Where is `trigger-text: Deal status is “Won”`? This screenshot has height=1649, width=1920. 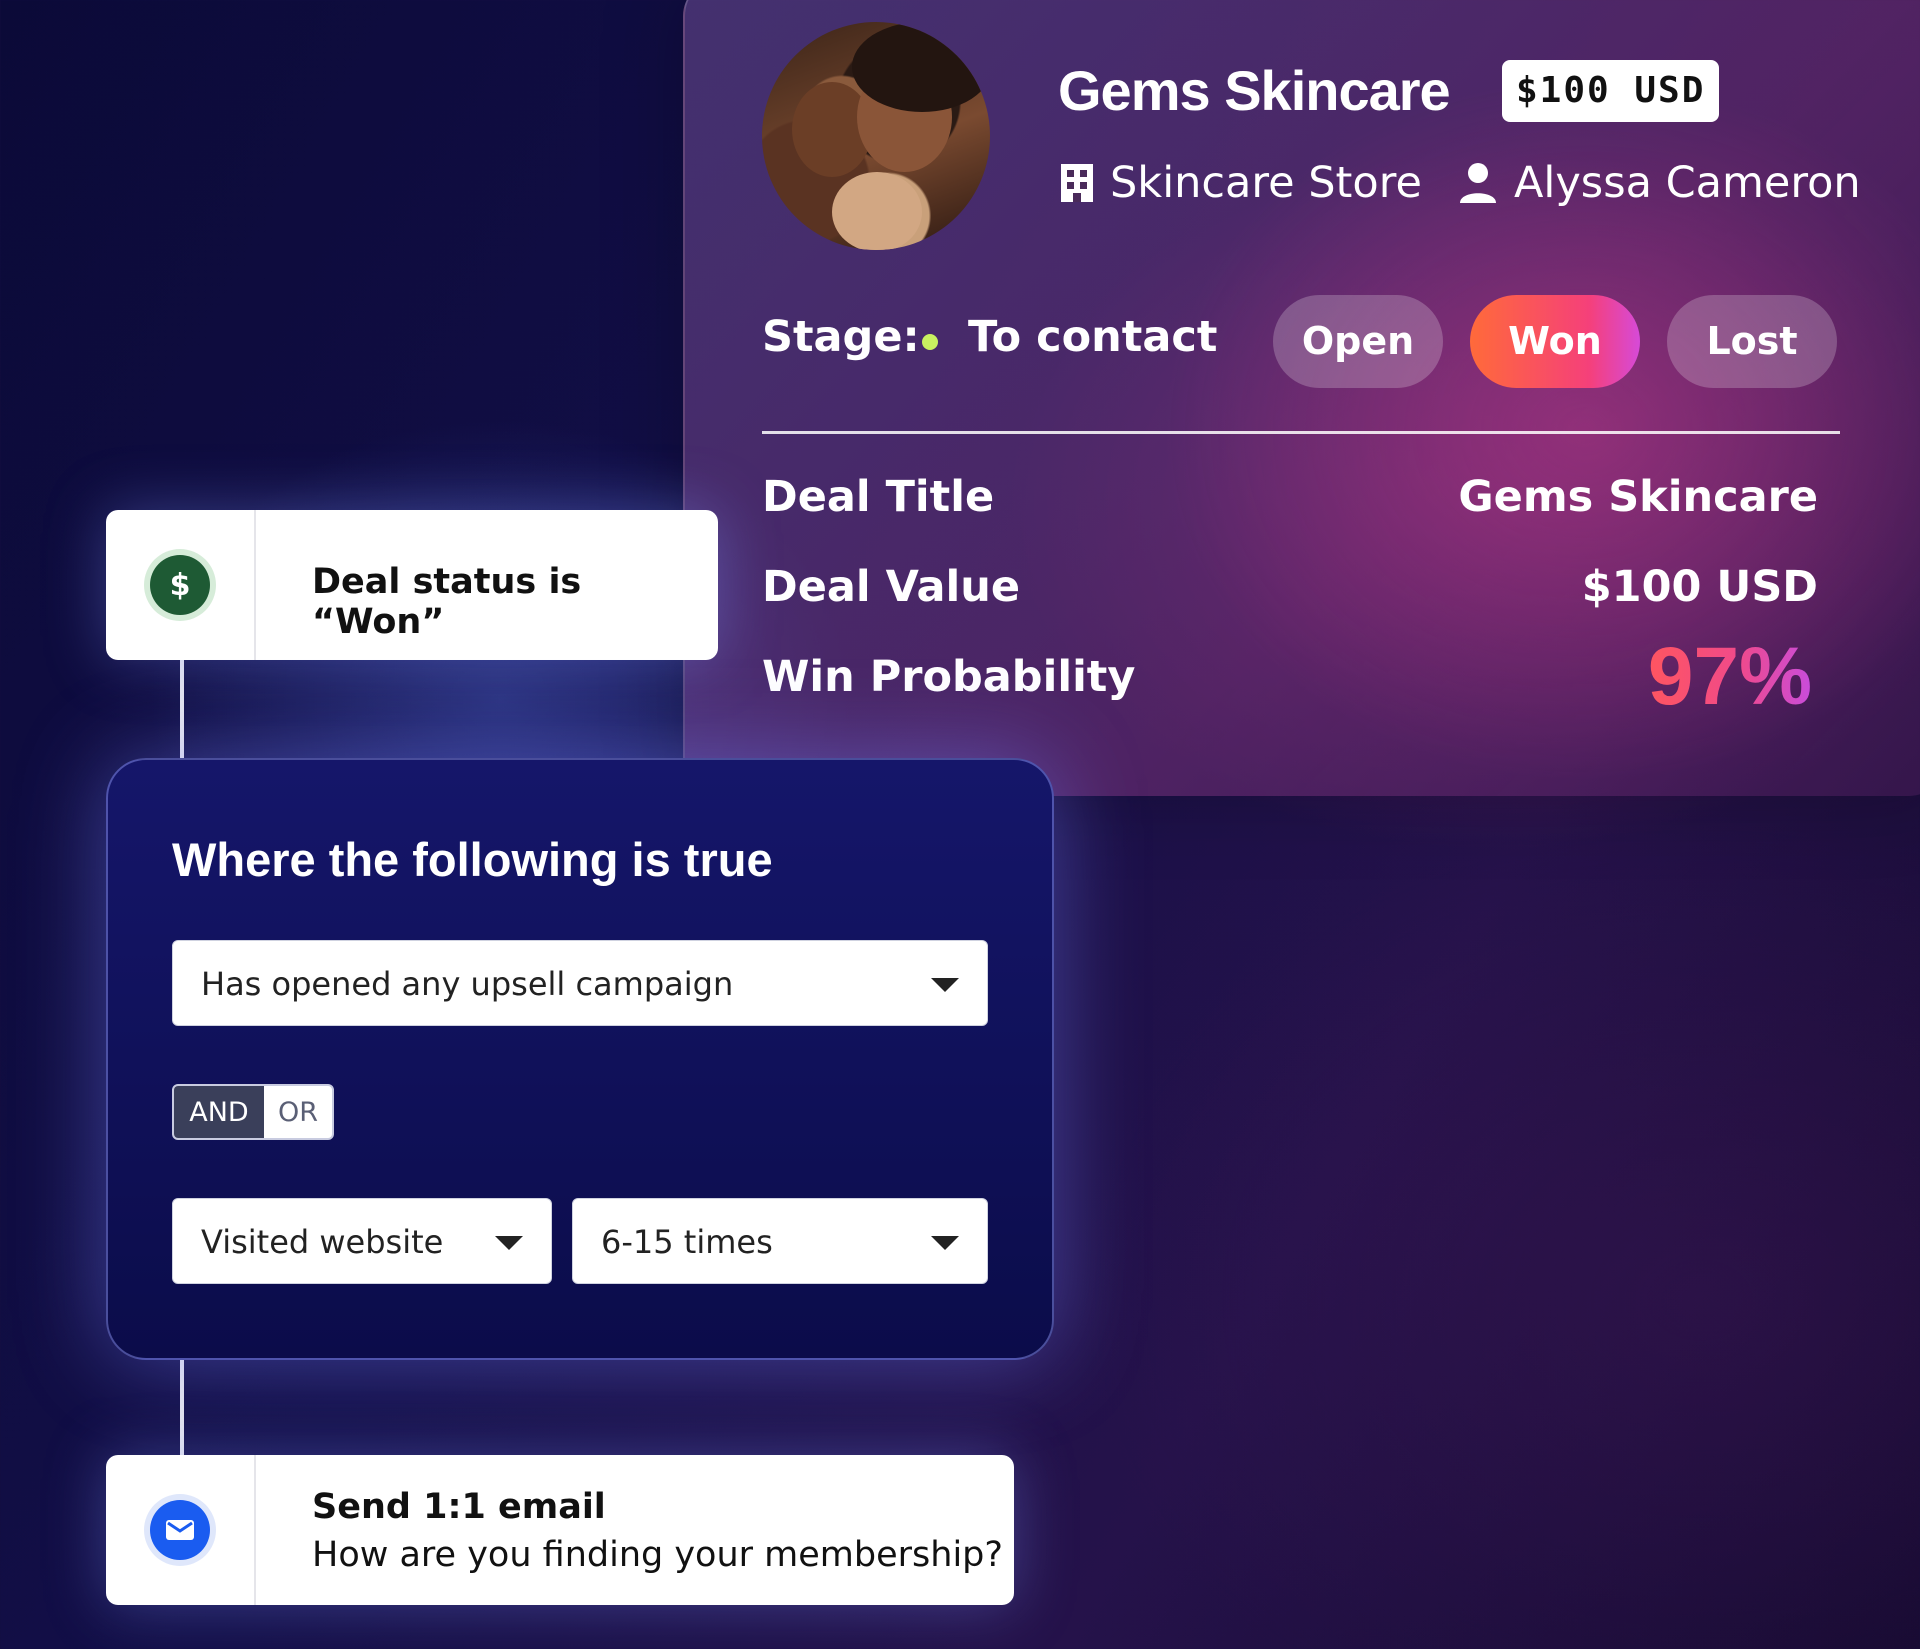
trigger-text: Deal status is “Won” is located at coordinates (447, 602).